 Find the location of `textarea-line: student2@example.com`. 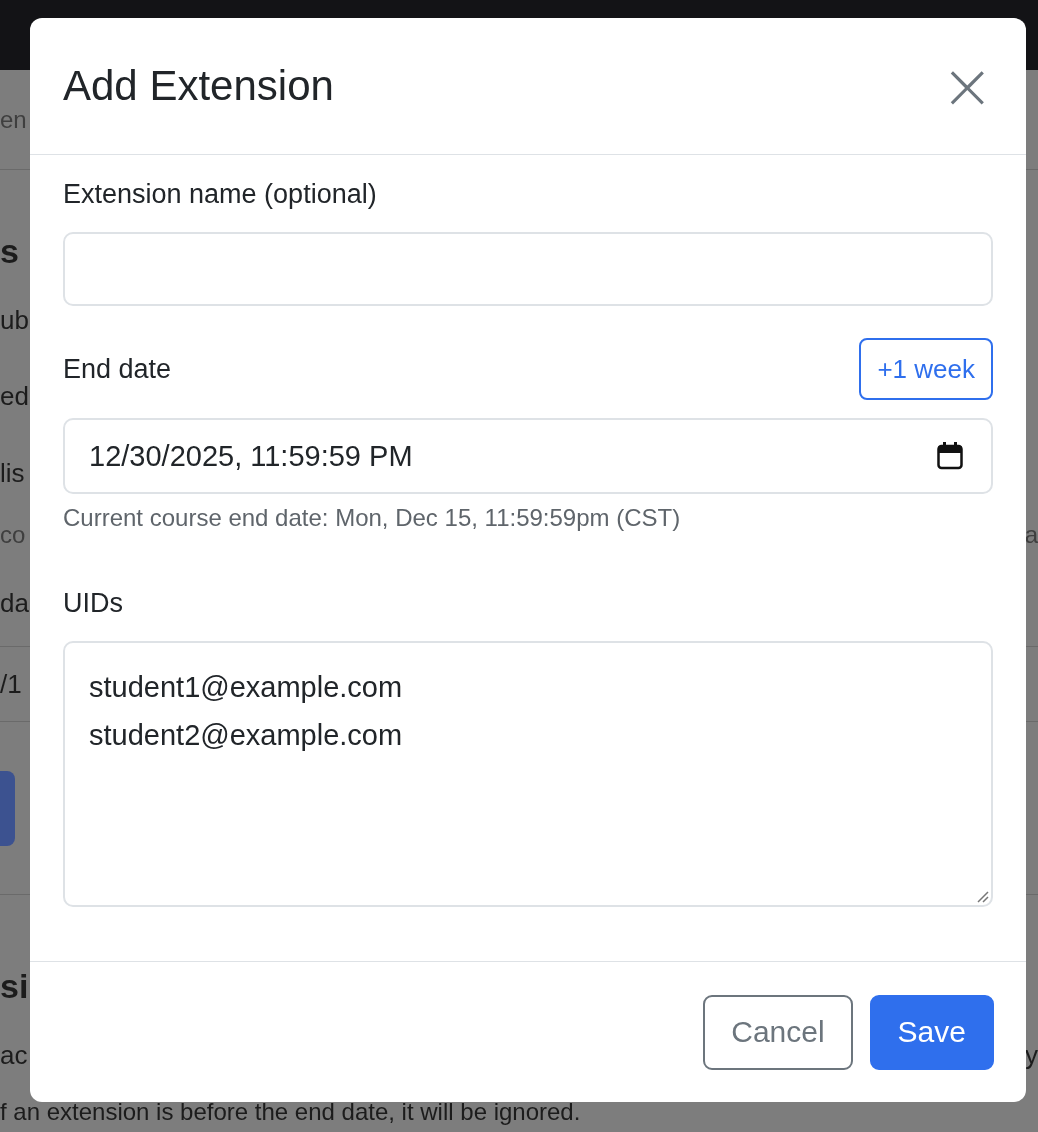

textarea-line: student2@example.com is located at coordinates (246, 735).